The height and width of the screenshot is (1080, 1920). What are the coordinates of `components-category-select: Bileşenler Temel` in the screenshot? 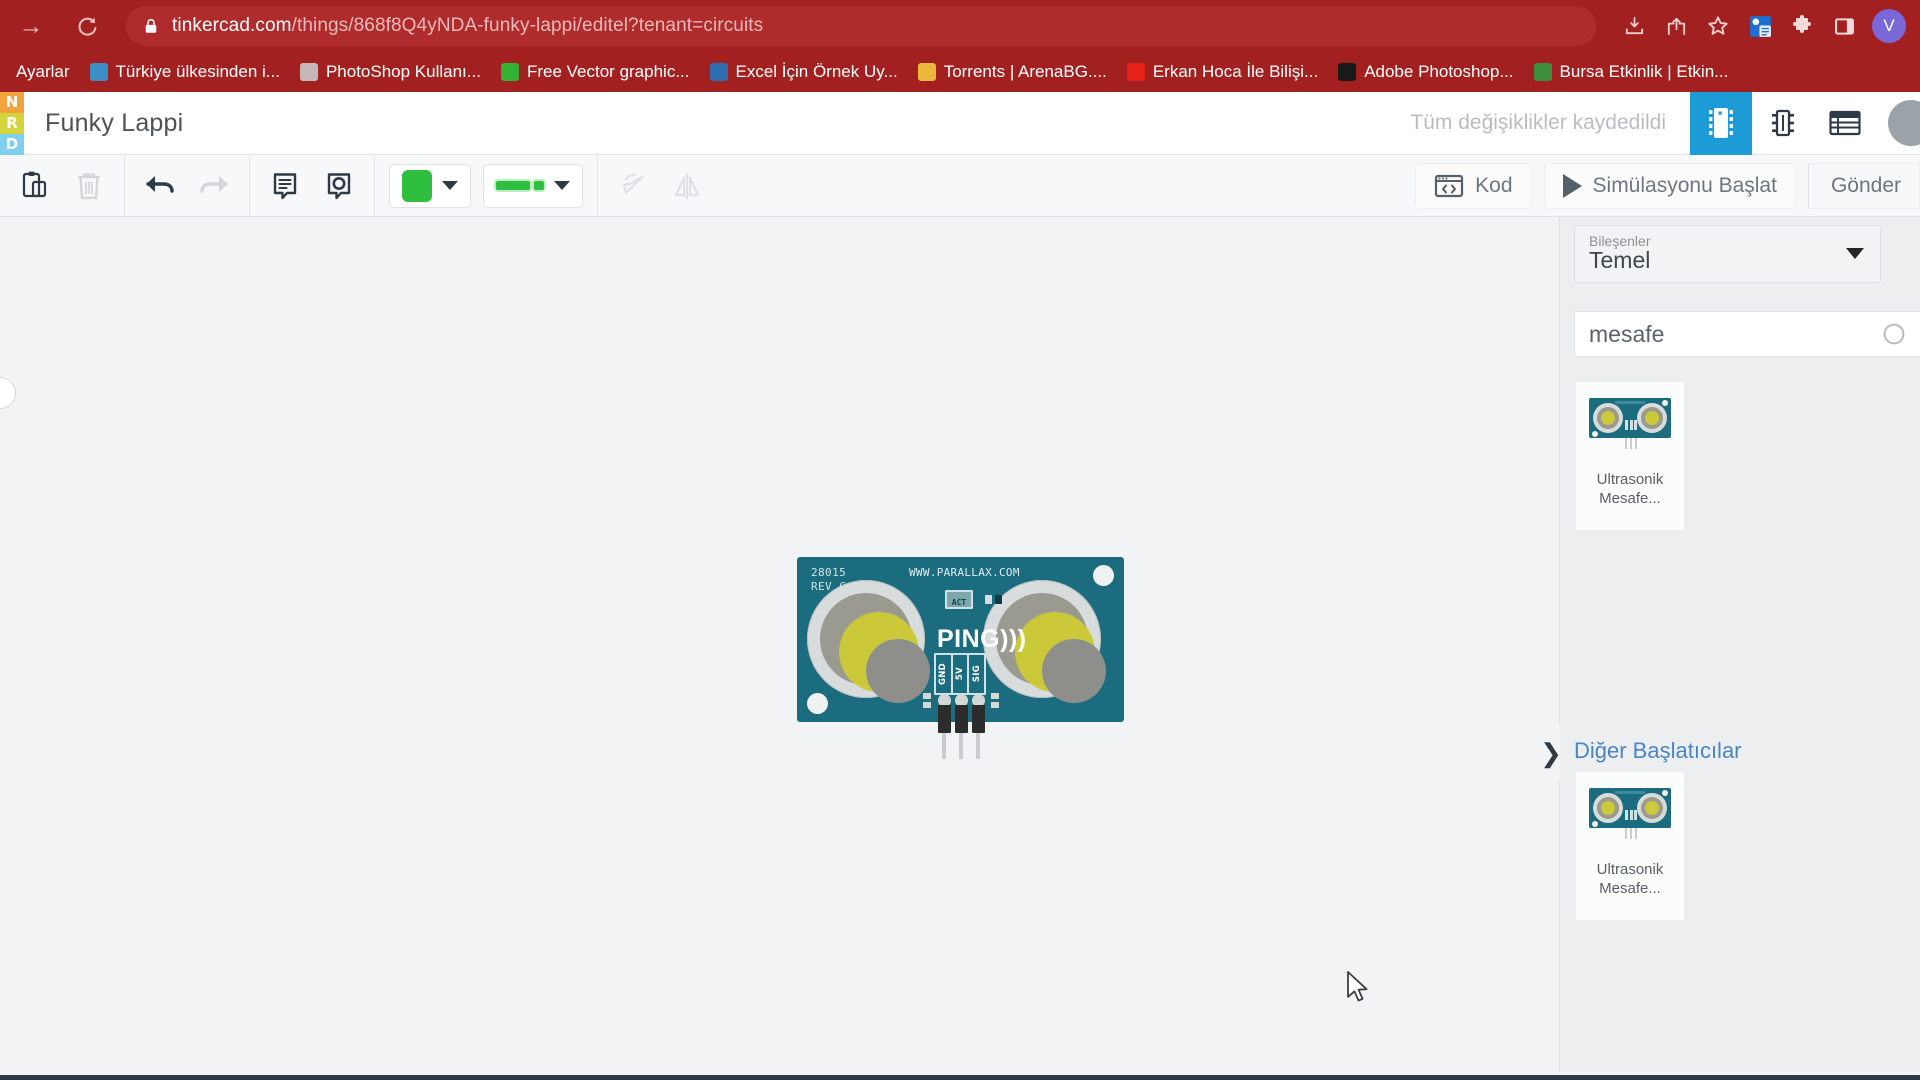 It's located at (1727, 254).